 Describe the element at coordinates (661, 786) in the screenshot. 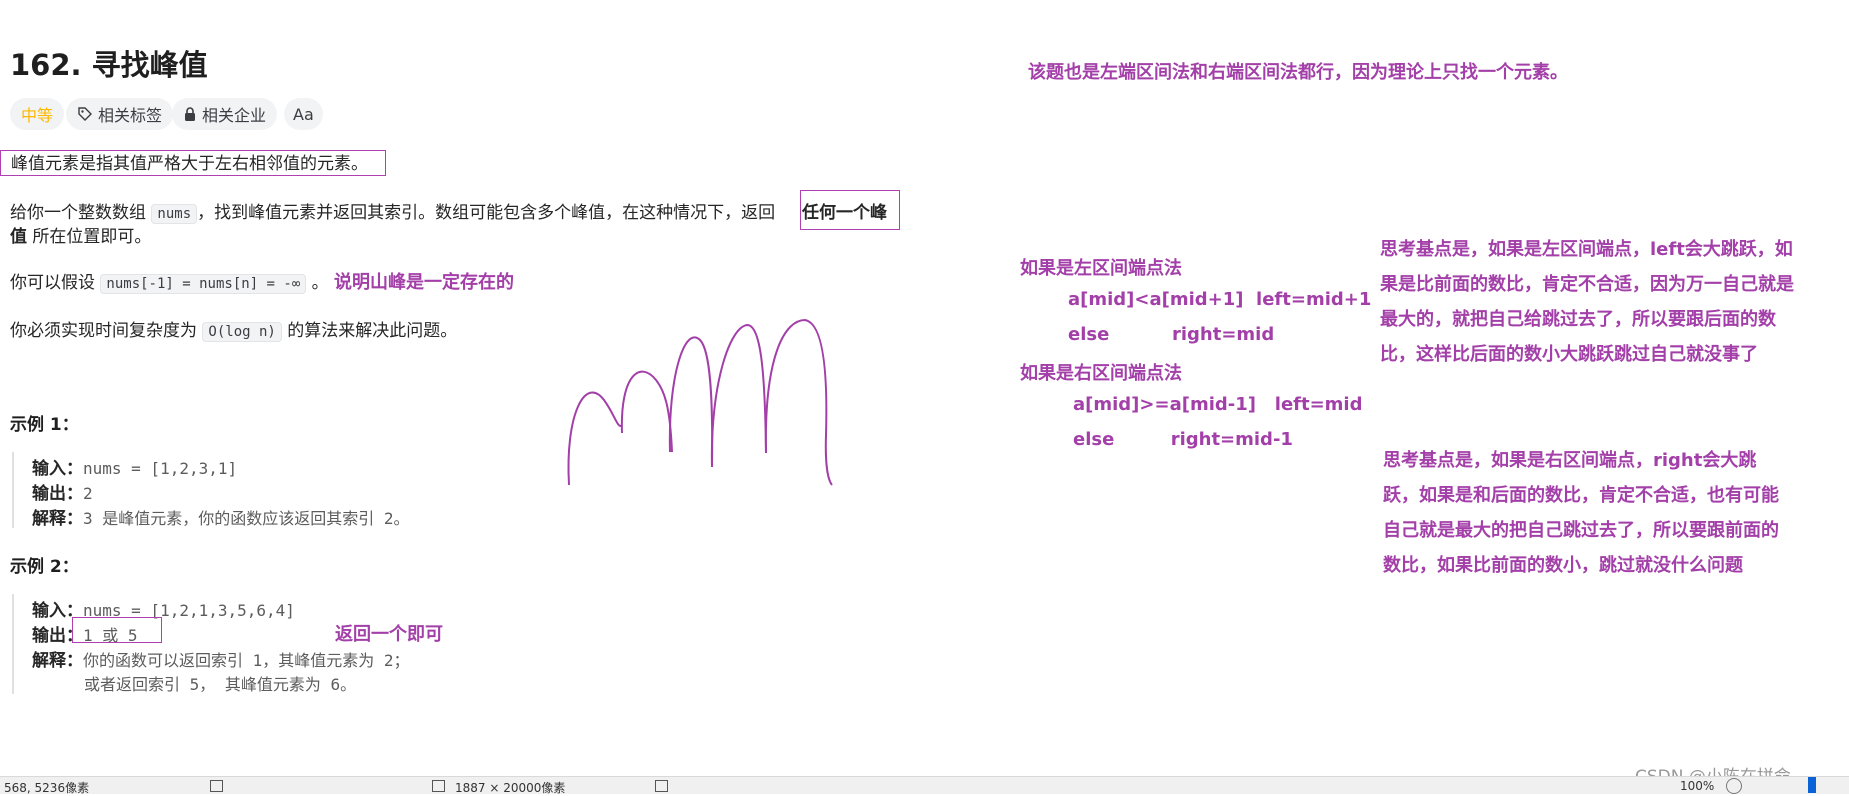

I see `file-size-icon` at that location.